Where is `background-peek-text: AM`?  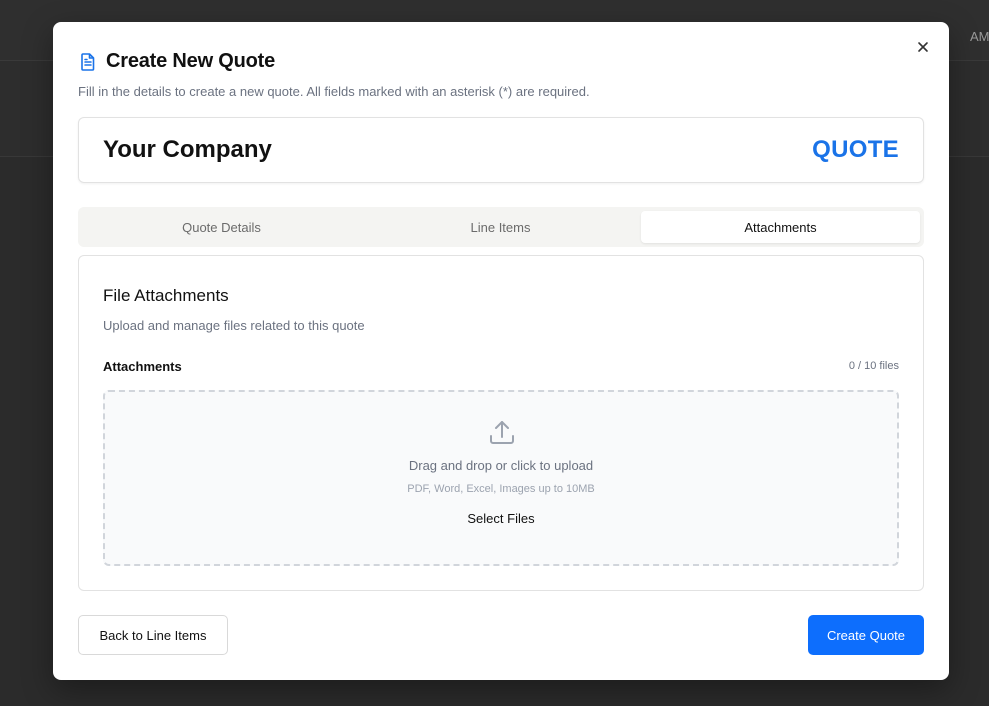 background-peek-text: AM is located at coordinates (979, 36).